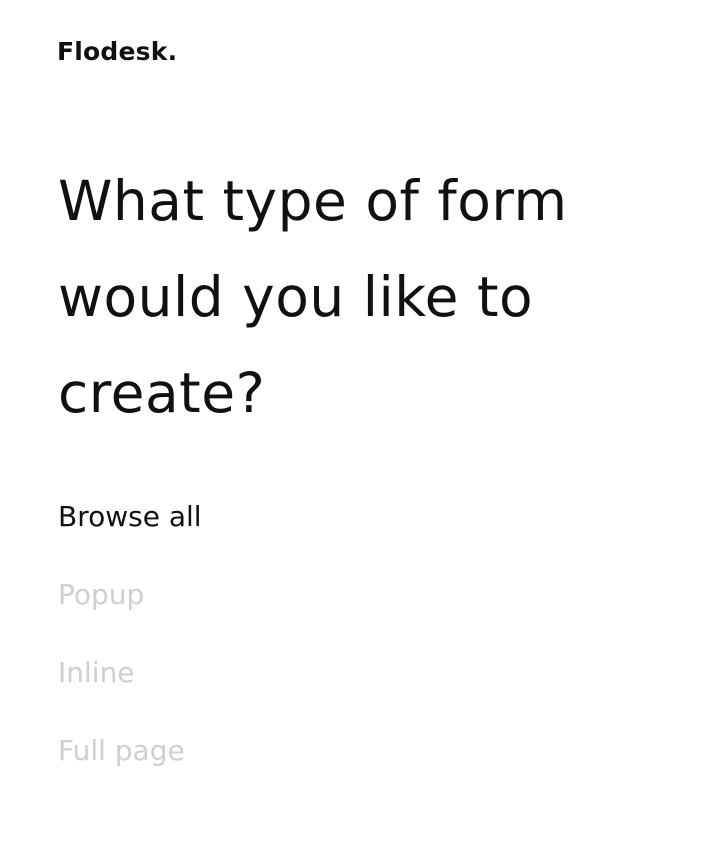  I want to click on filter-full-page: Full page, so click(130, 751).